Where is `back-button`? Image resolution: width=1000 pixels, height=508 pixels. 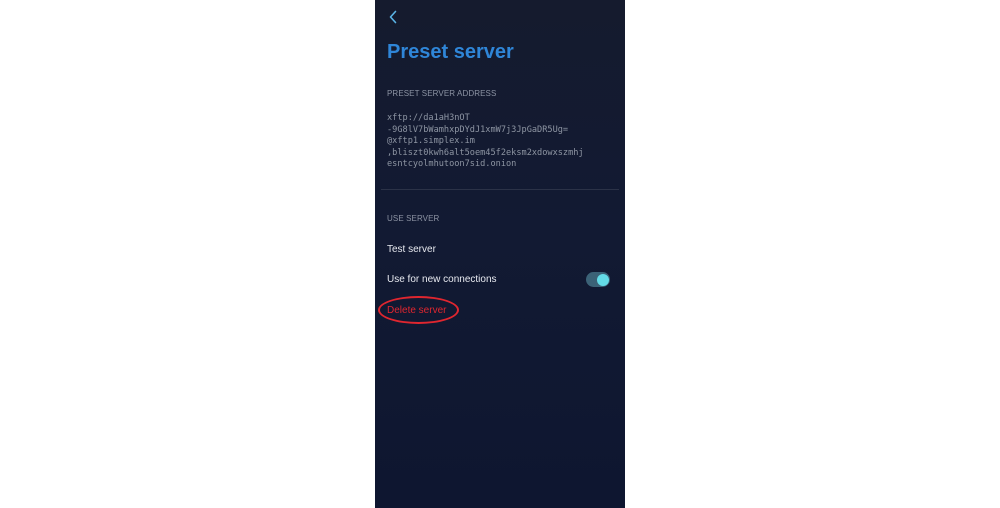
back-button is located at coordinates (393, 19).